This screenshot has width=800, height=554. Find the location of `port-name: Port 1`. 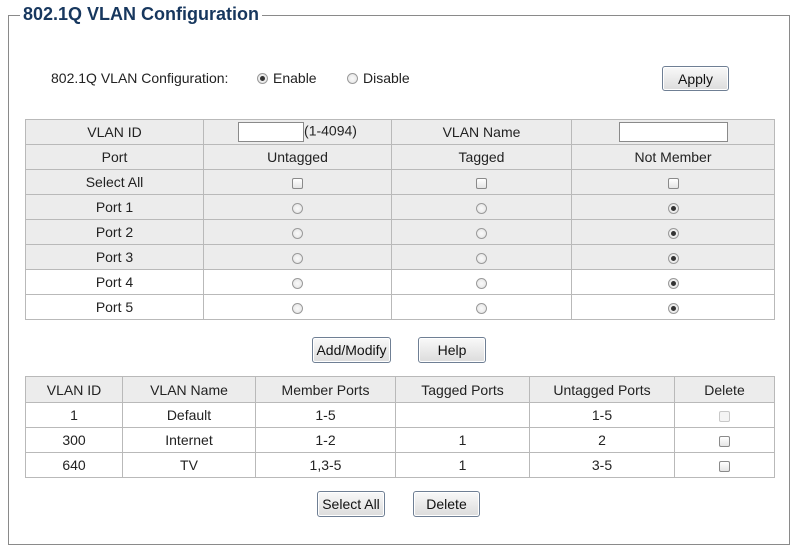

port-name: Port 1 is located at coordinates (114, 207).